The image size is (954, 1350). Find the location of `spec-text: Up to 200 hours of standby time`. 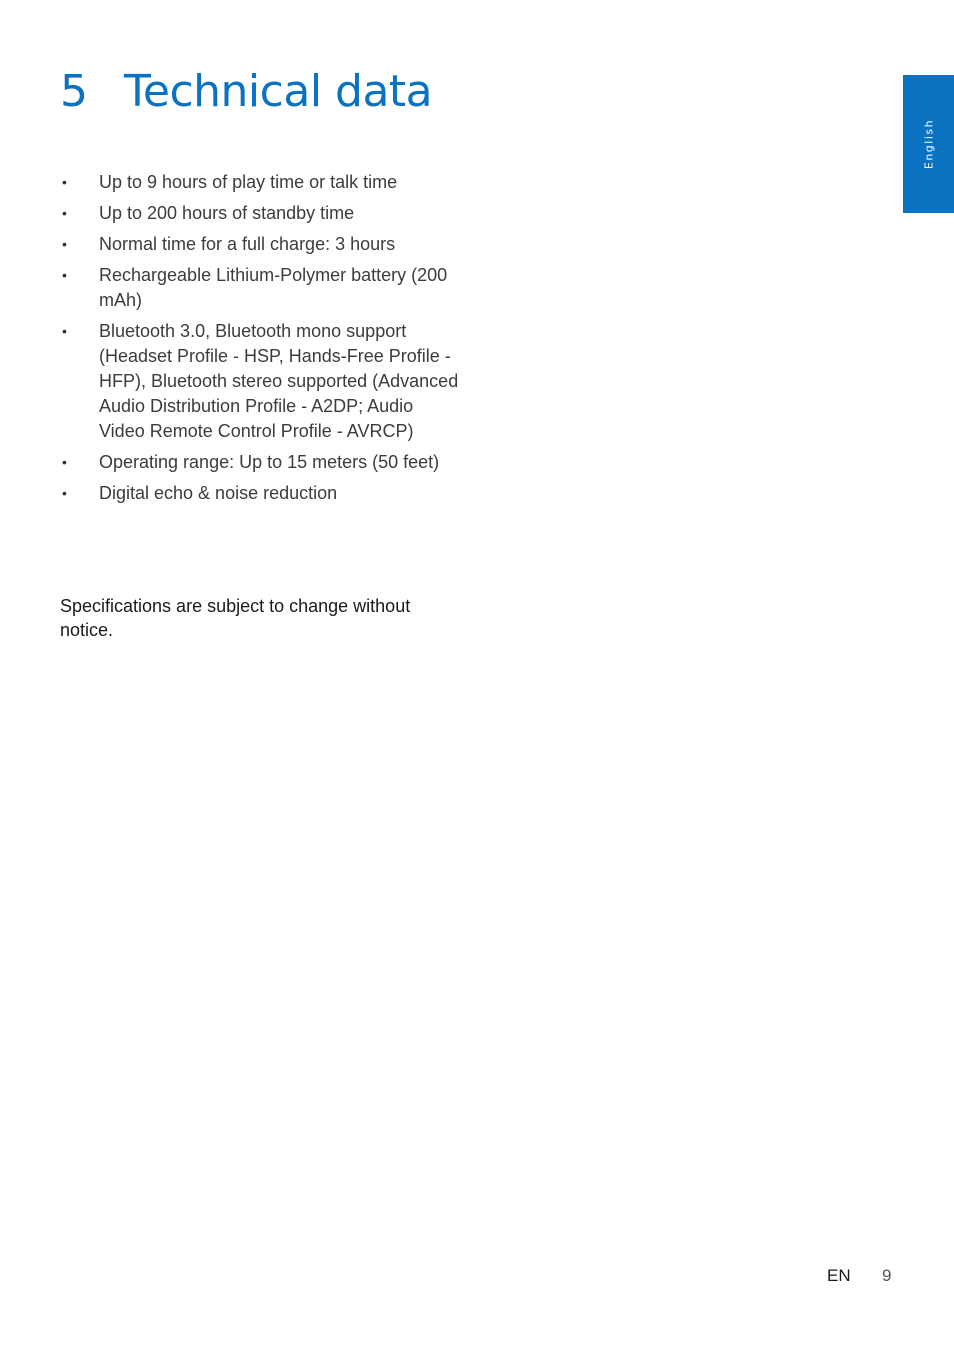

spec-text: Up to 200 hours of standby time is located at coordinates (227, 213).